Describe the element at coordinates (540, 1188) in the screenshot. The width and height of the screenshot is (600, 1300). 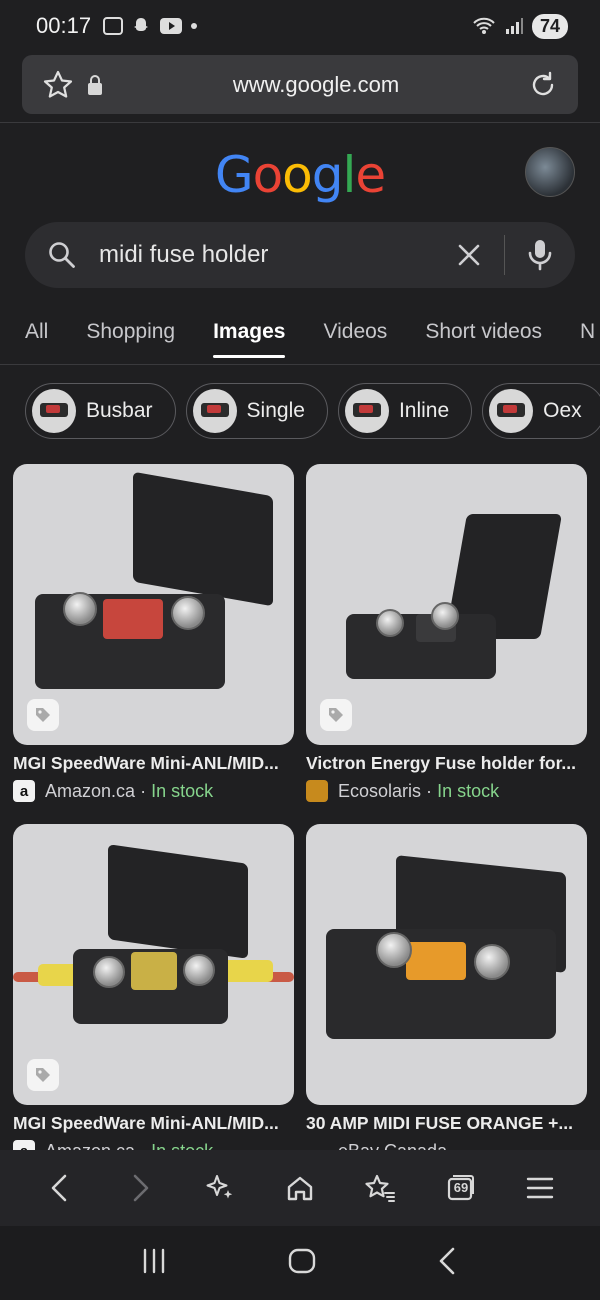
I see `menu-button` at that location.